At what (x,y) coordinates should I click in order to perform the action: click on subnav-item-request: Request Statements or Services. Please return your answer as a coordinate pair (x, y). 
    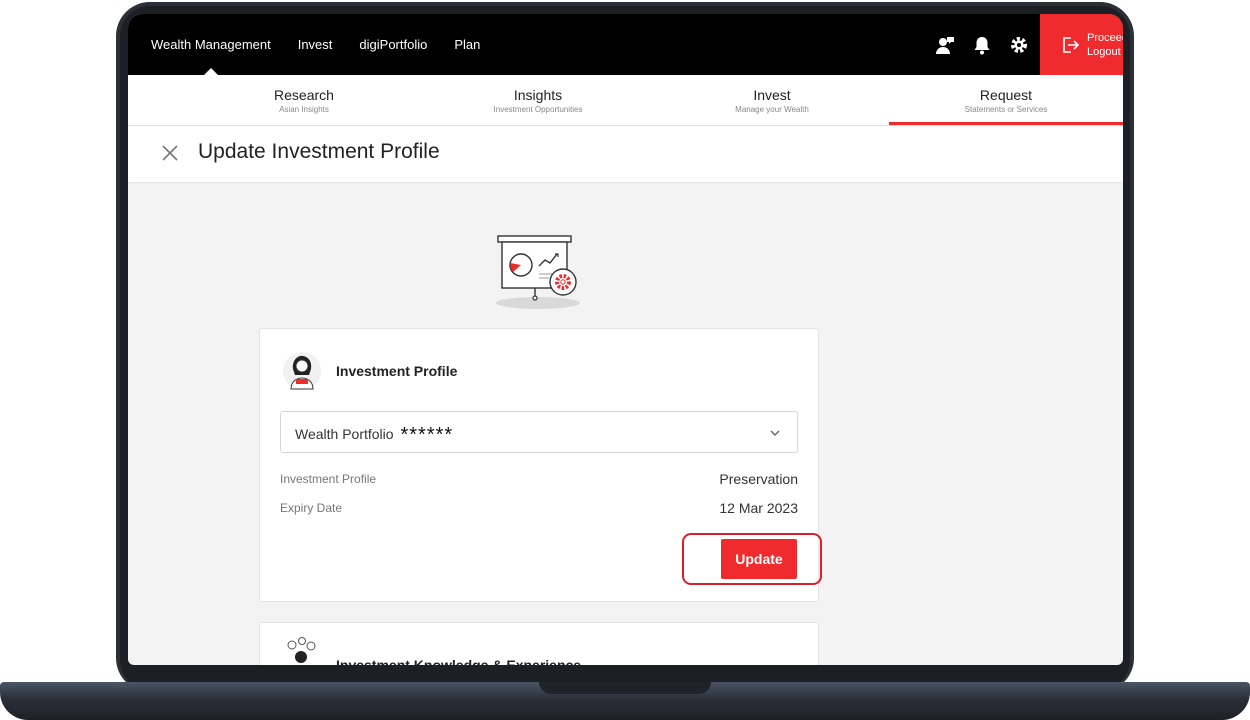
    Looking at the image, I should click on (1006, 100).